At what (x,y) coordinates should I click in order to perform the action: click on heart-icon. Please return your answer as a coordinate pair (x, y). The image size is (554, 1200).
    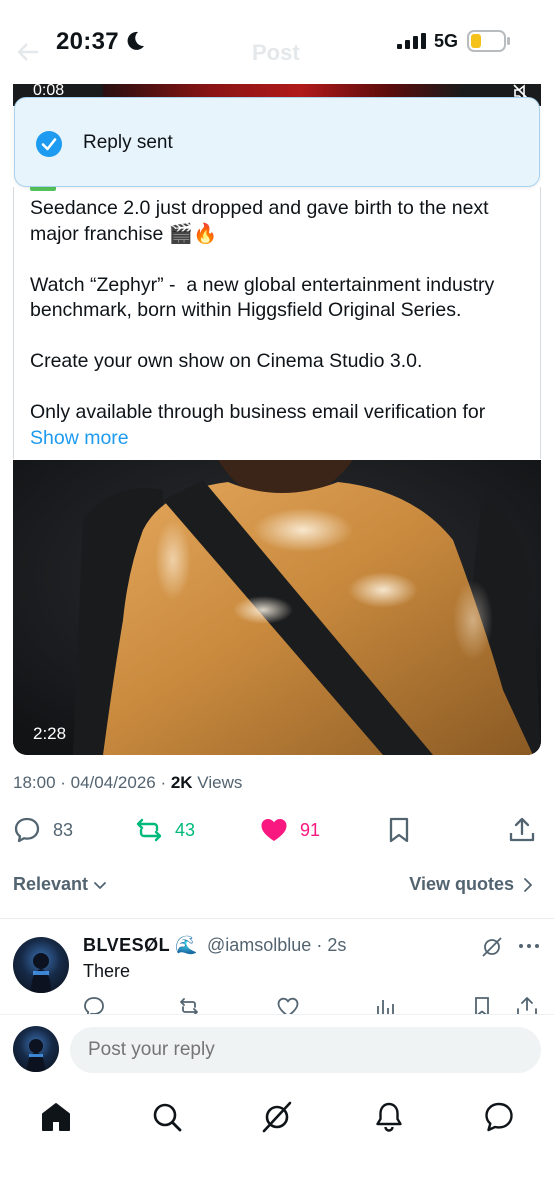
    Looking at the image, I should click on (288, 1005).